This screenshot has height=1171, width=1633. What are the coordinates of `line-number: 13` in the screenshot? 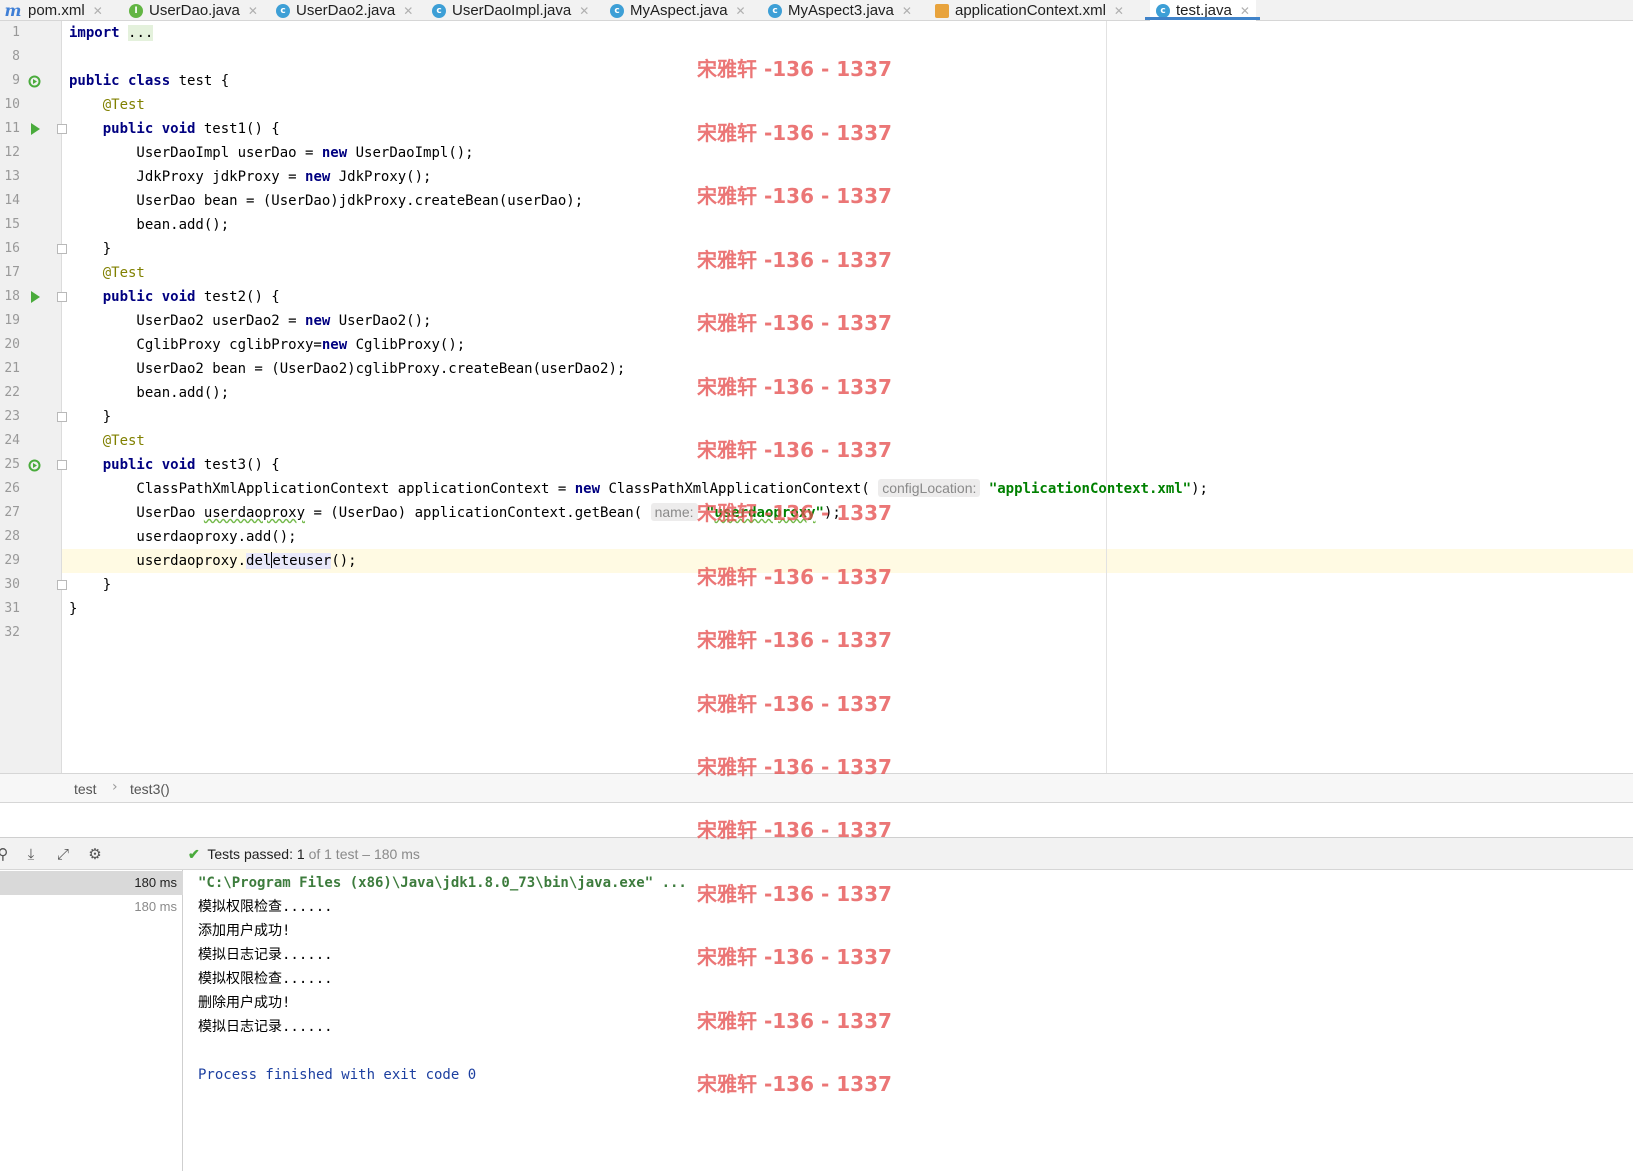 It's located at (12, 176).